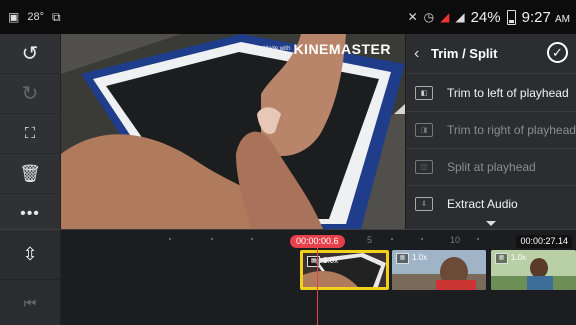 The height and width of the screenshot is (325, 576). Describe the element at coordinates (464, 53) in the screenshot. I see `panel-title: Trim / Split` at that location.